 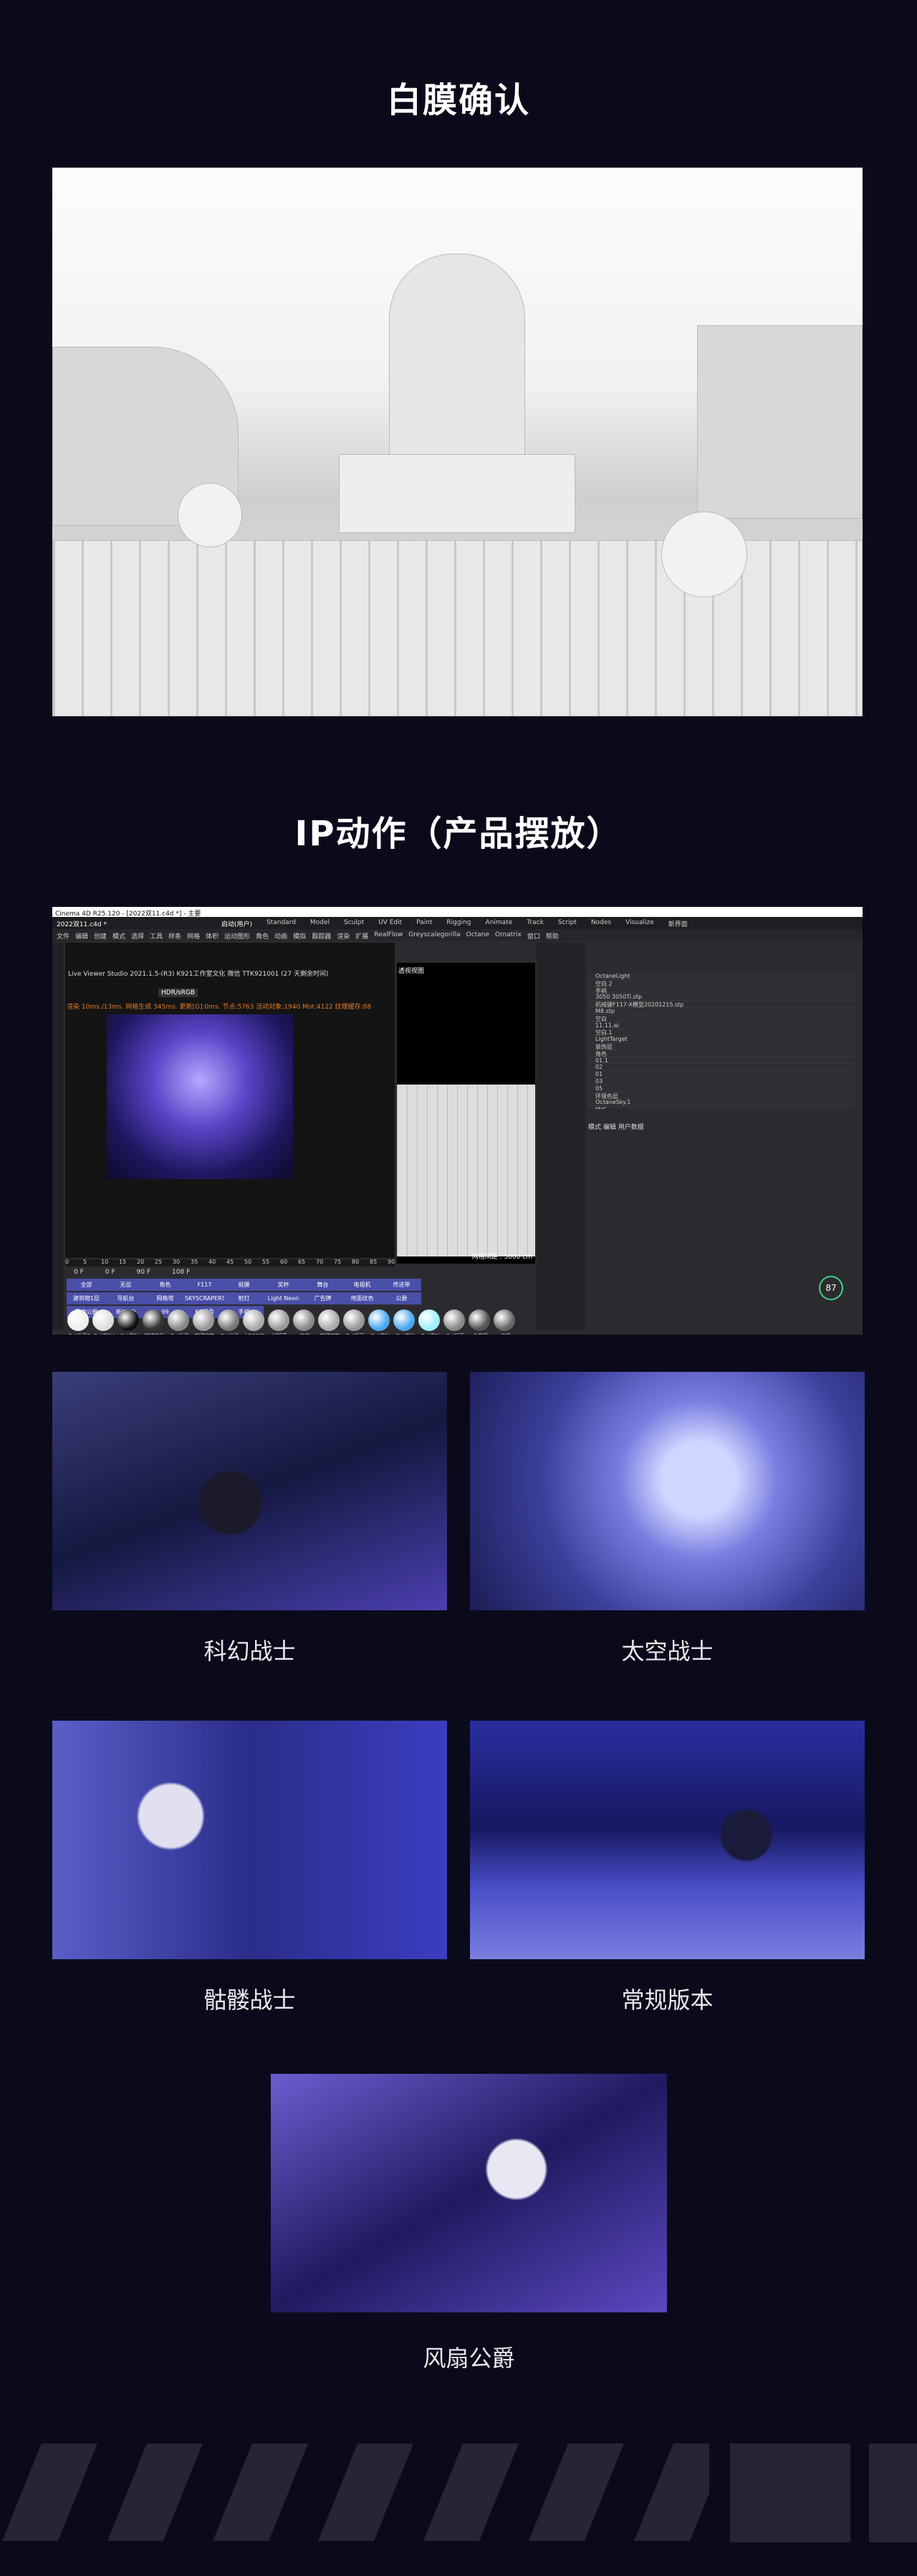 I want to click on tab: Standard, so click(x=281, y=923).